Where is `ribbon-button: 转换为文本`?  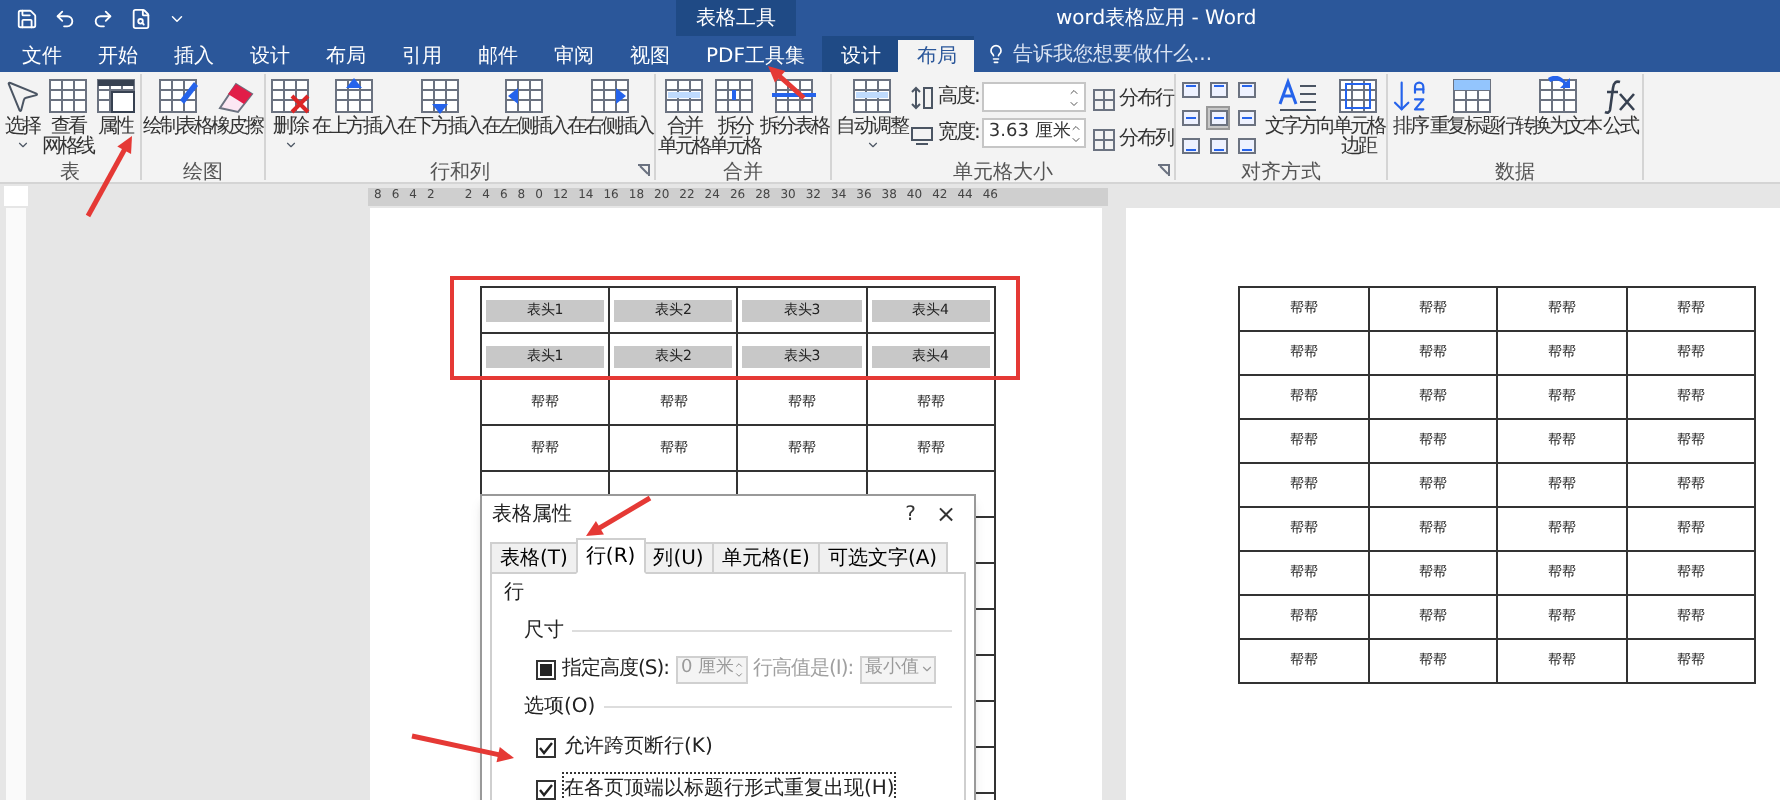 ribbon-button: 转换为文本 is located at coordinates (1557, 118).